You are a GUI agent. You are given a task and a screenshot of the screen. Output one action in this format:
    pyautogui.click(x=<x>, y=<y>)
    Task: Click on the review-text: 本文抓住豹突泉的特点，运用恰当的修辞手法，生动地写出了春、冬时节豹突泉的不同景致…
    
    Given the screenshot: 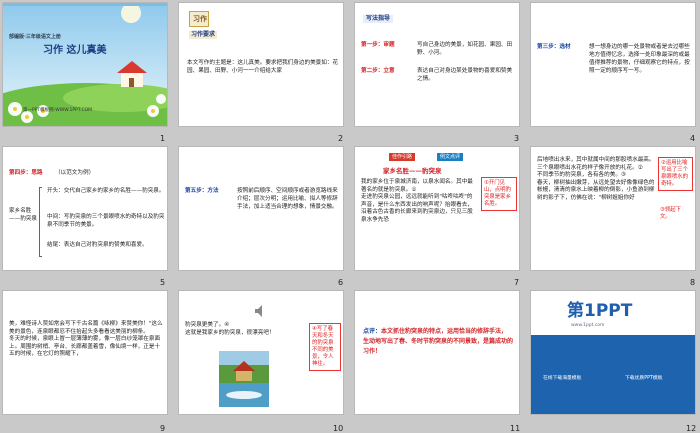 What is the action you would take?
    pyautogui.click(x=438, y=341)
    